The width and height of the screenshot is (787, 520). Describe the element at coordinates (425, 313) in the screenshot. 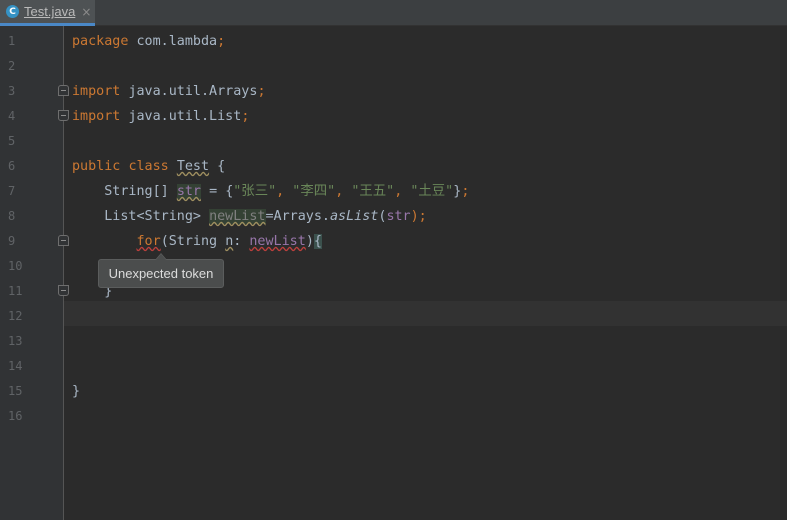

I see `caret-line-highlight` at that location.